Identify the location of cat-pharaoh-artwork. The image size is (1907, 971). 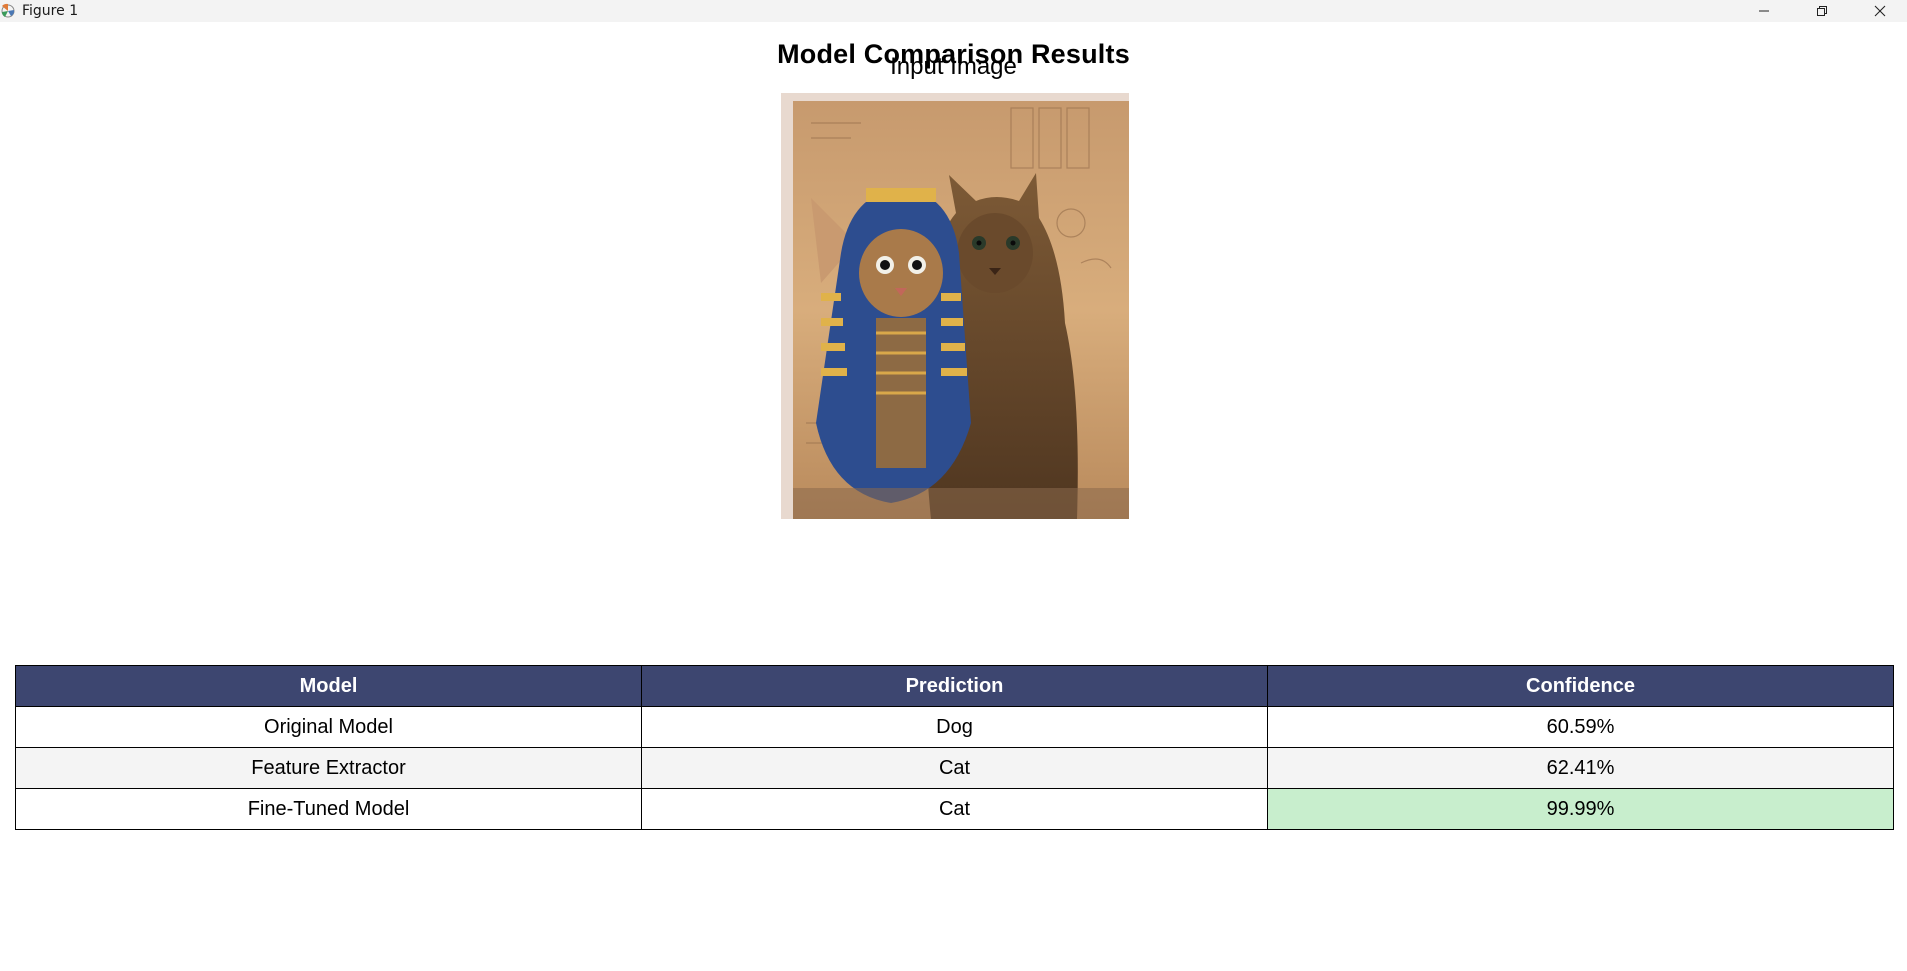
(955, 306).